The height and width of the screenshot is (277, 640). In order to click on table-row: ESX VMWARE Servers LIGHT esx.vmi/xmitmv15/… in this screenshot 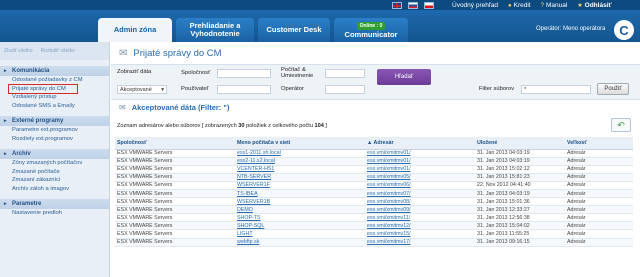, I will do `click(374, 234)`.